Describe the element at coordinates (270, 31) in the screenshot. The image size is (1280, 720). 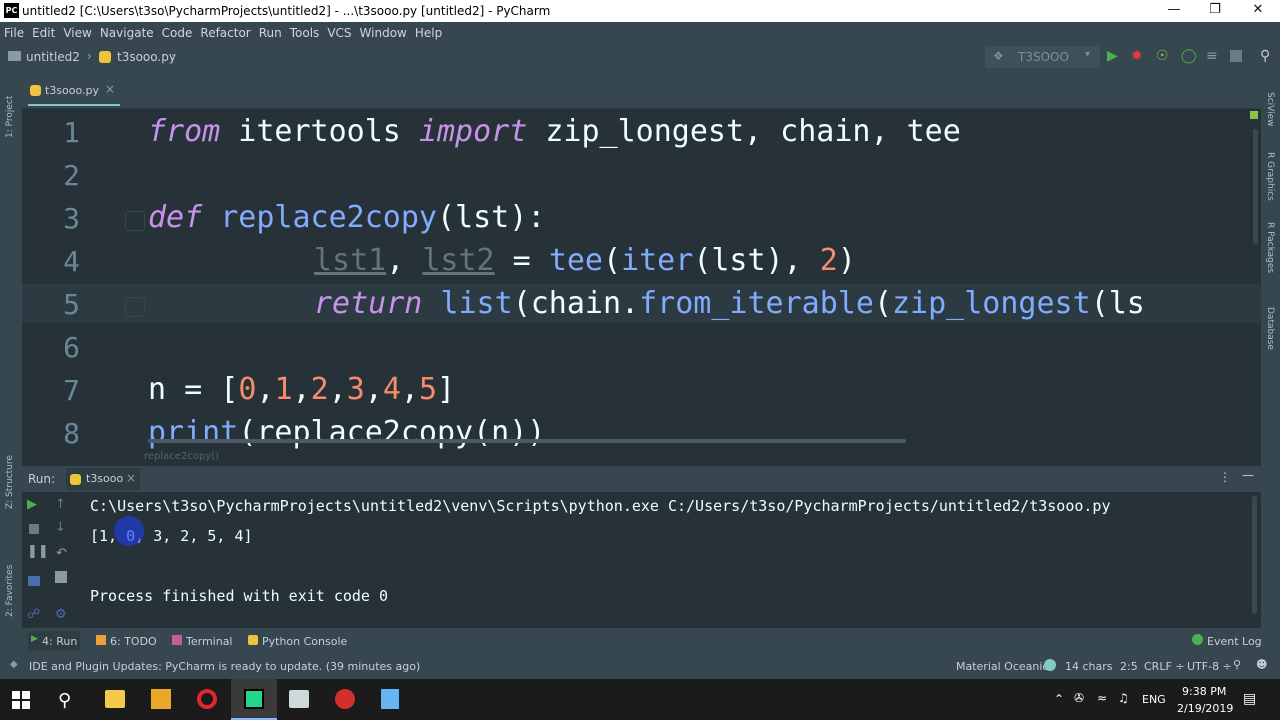
I see `menu-run: Run` at that location.